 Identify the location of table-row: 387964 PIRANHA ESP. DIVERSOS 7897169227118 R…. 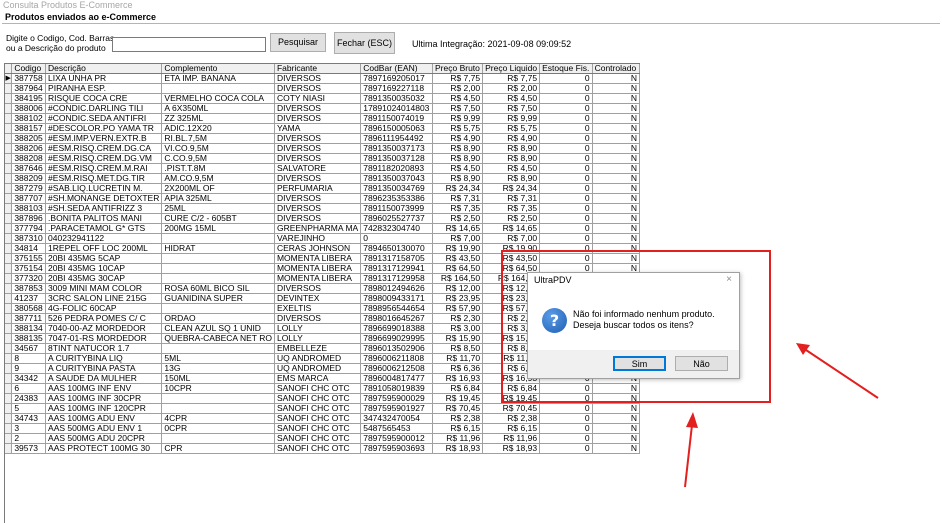
(322, 89).